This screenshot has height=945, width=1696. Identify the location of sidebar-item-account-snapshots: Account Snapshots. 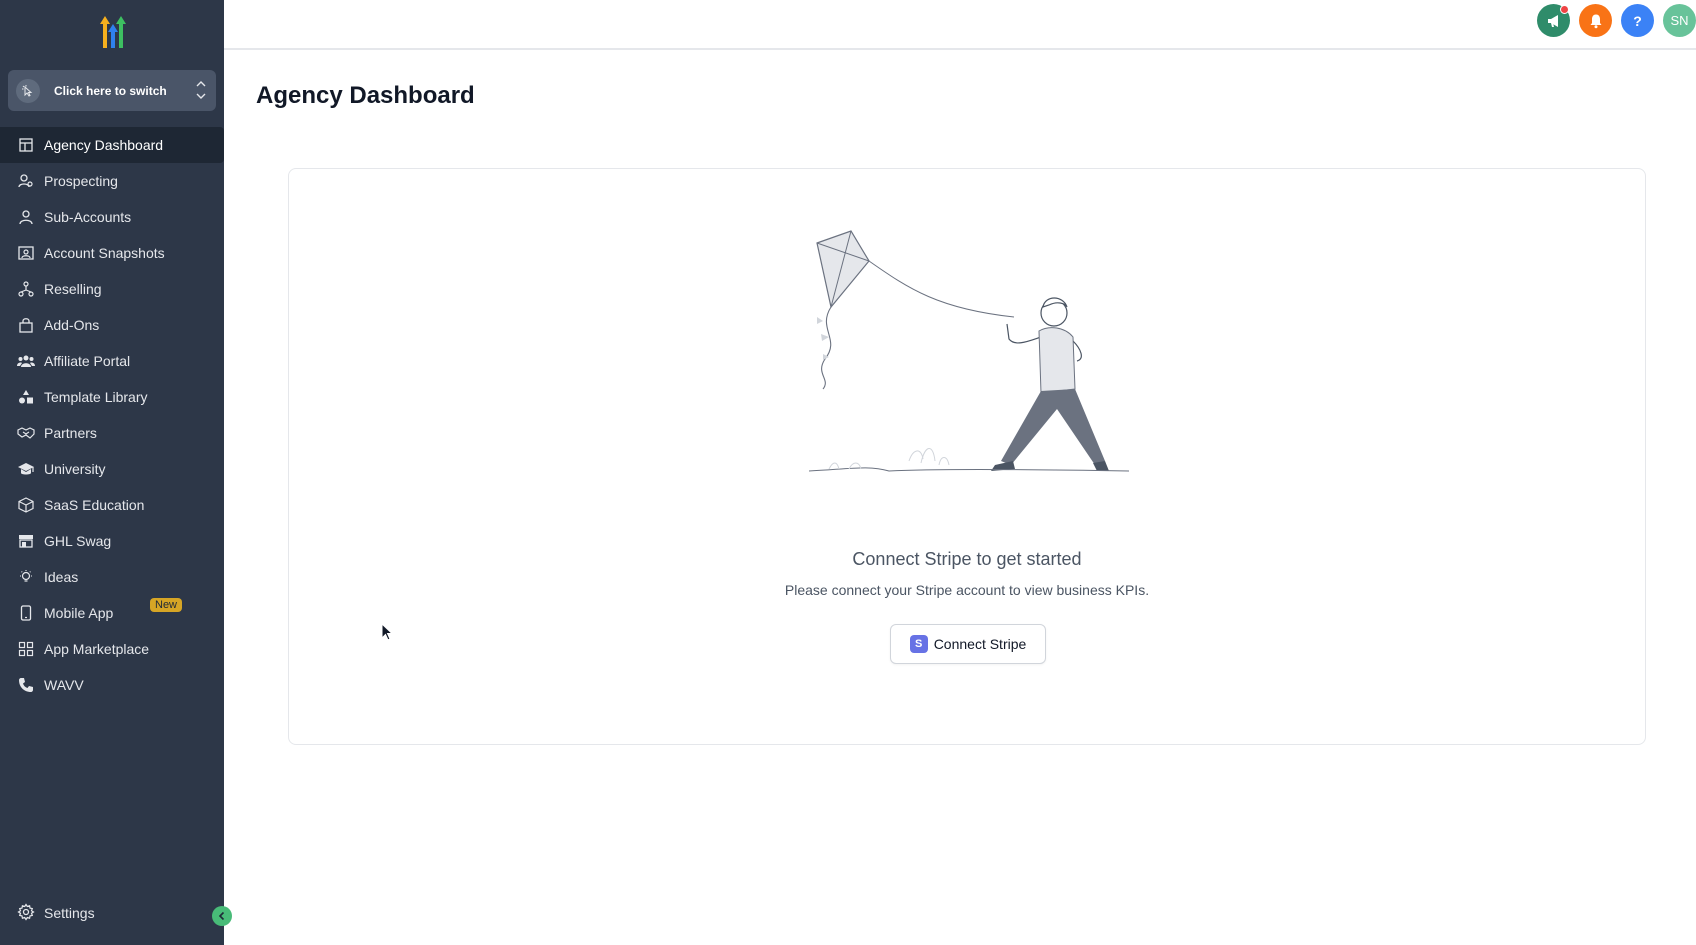
(112, 253).